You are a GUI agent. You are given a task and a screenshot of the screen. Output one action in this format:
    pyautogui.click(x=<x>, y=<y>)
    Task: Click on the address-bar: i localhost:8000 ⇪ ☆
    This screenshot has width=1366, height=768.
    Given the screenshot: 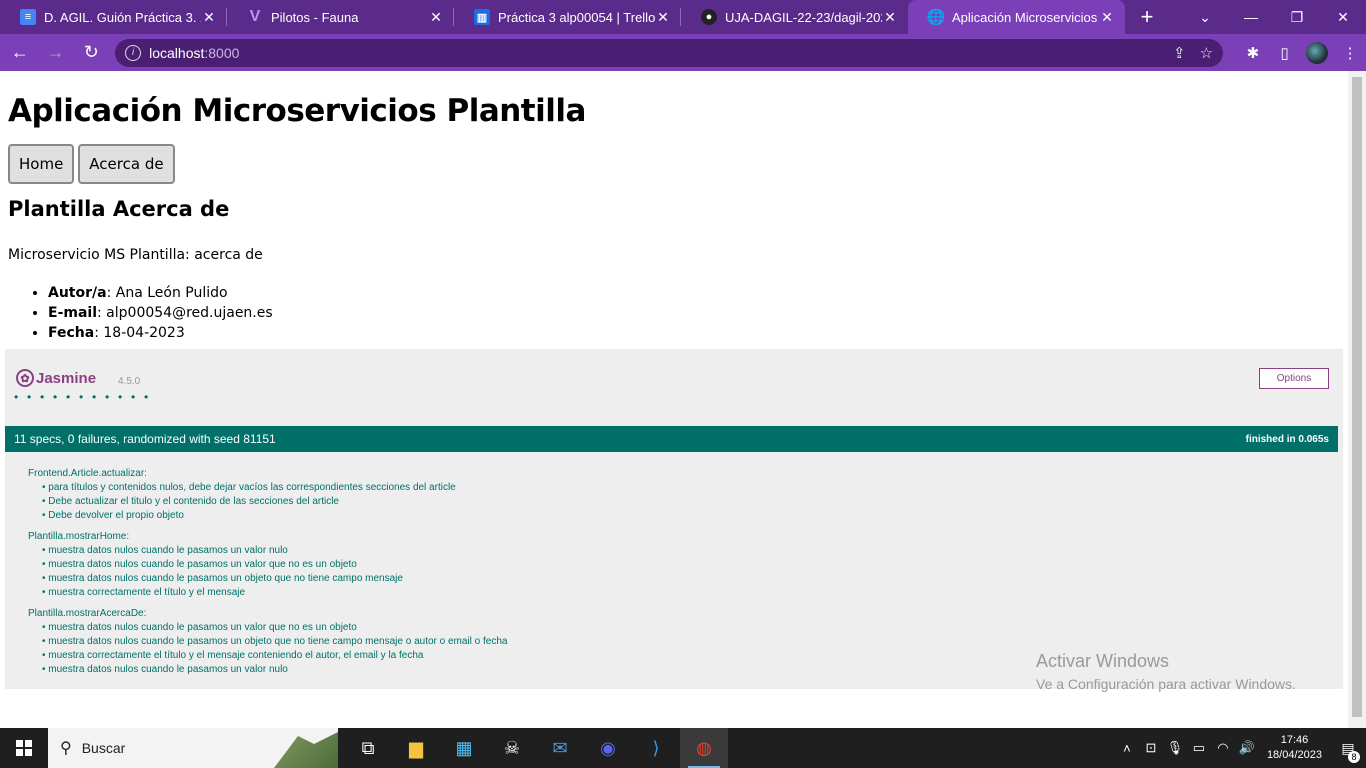 What is the action you would take?
    pyautogui.click(x=669, y=52)
    